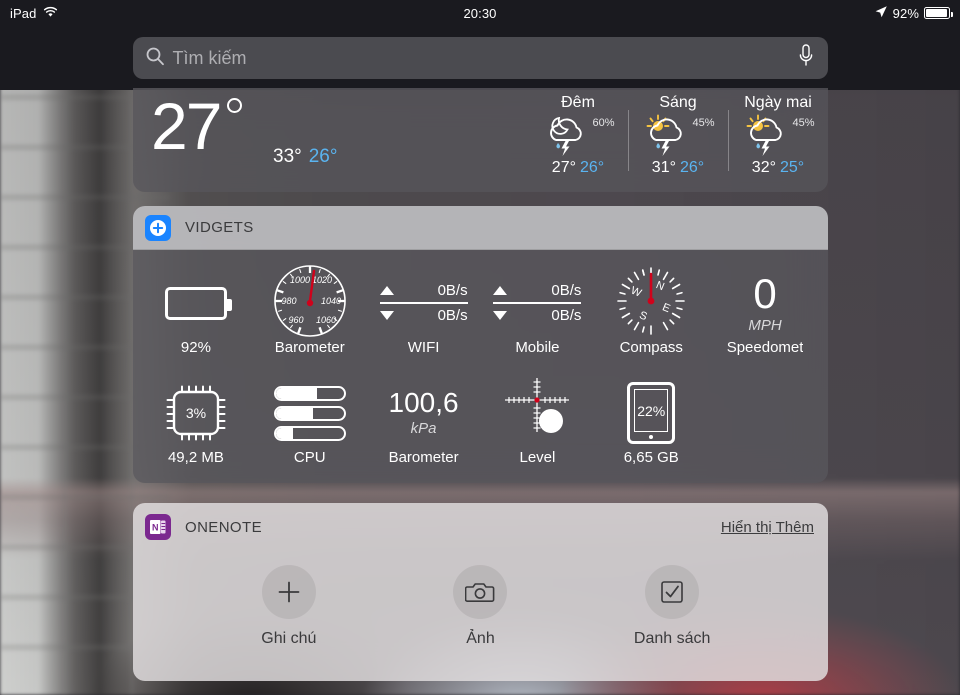 This screenshot has width=960, height=695. What do you see at coordinates (423, 402) in the screenshot?
I see `pressure-value: 100,6` at bounding box center [423, 402].